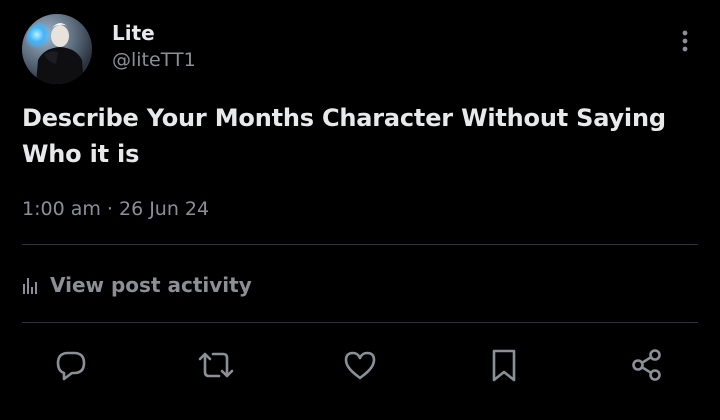 Image resolution: width=720 pixels, height=420 pixels. What do you see at coordinates (154, 60) in the screenshot?
I see `author-handle: @liteTT1` at bounding box center [154, 60].